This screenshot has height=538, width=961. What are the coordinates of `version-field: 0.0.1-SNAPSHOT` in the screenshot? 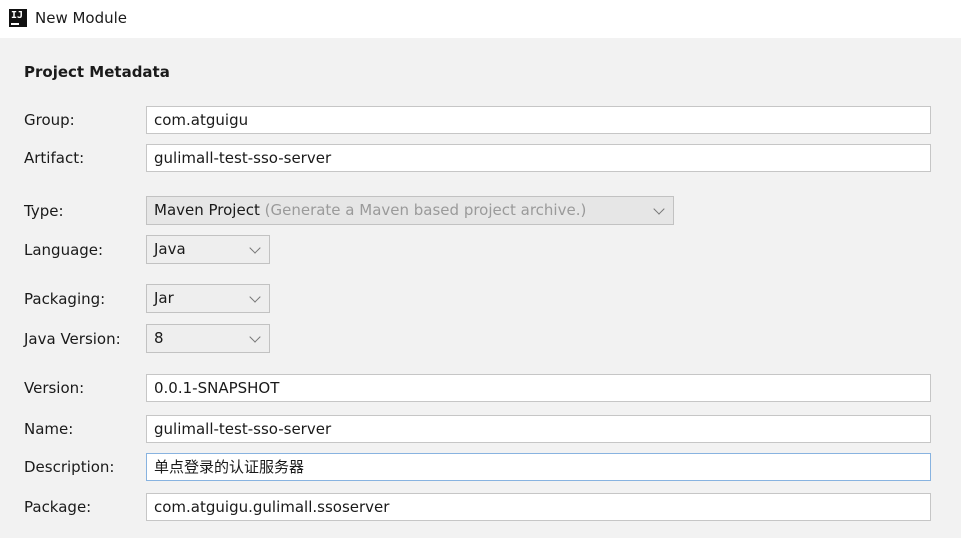 It's located at (538, 388).